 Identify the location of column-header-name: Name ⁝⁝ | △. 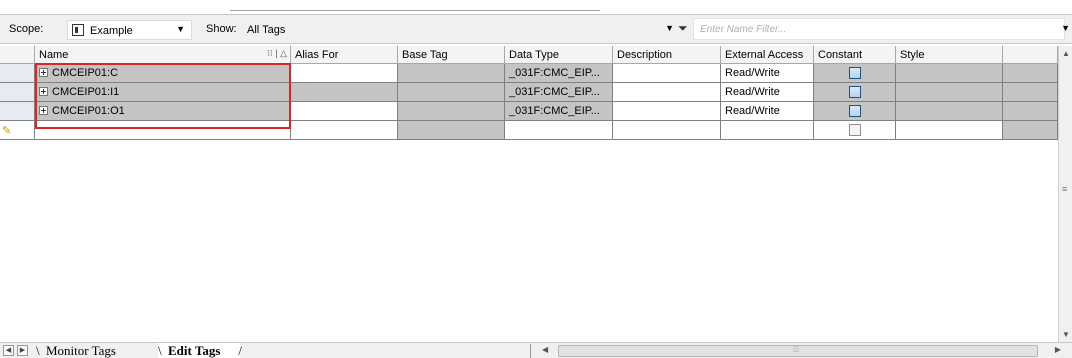
(163, 55).